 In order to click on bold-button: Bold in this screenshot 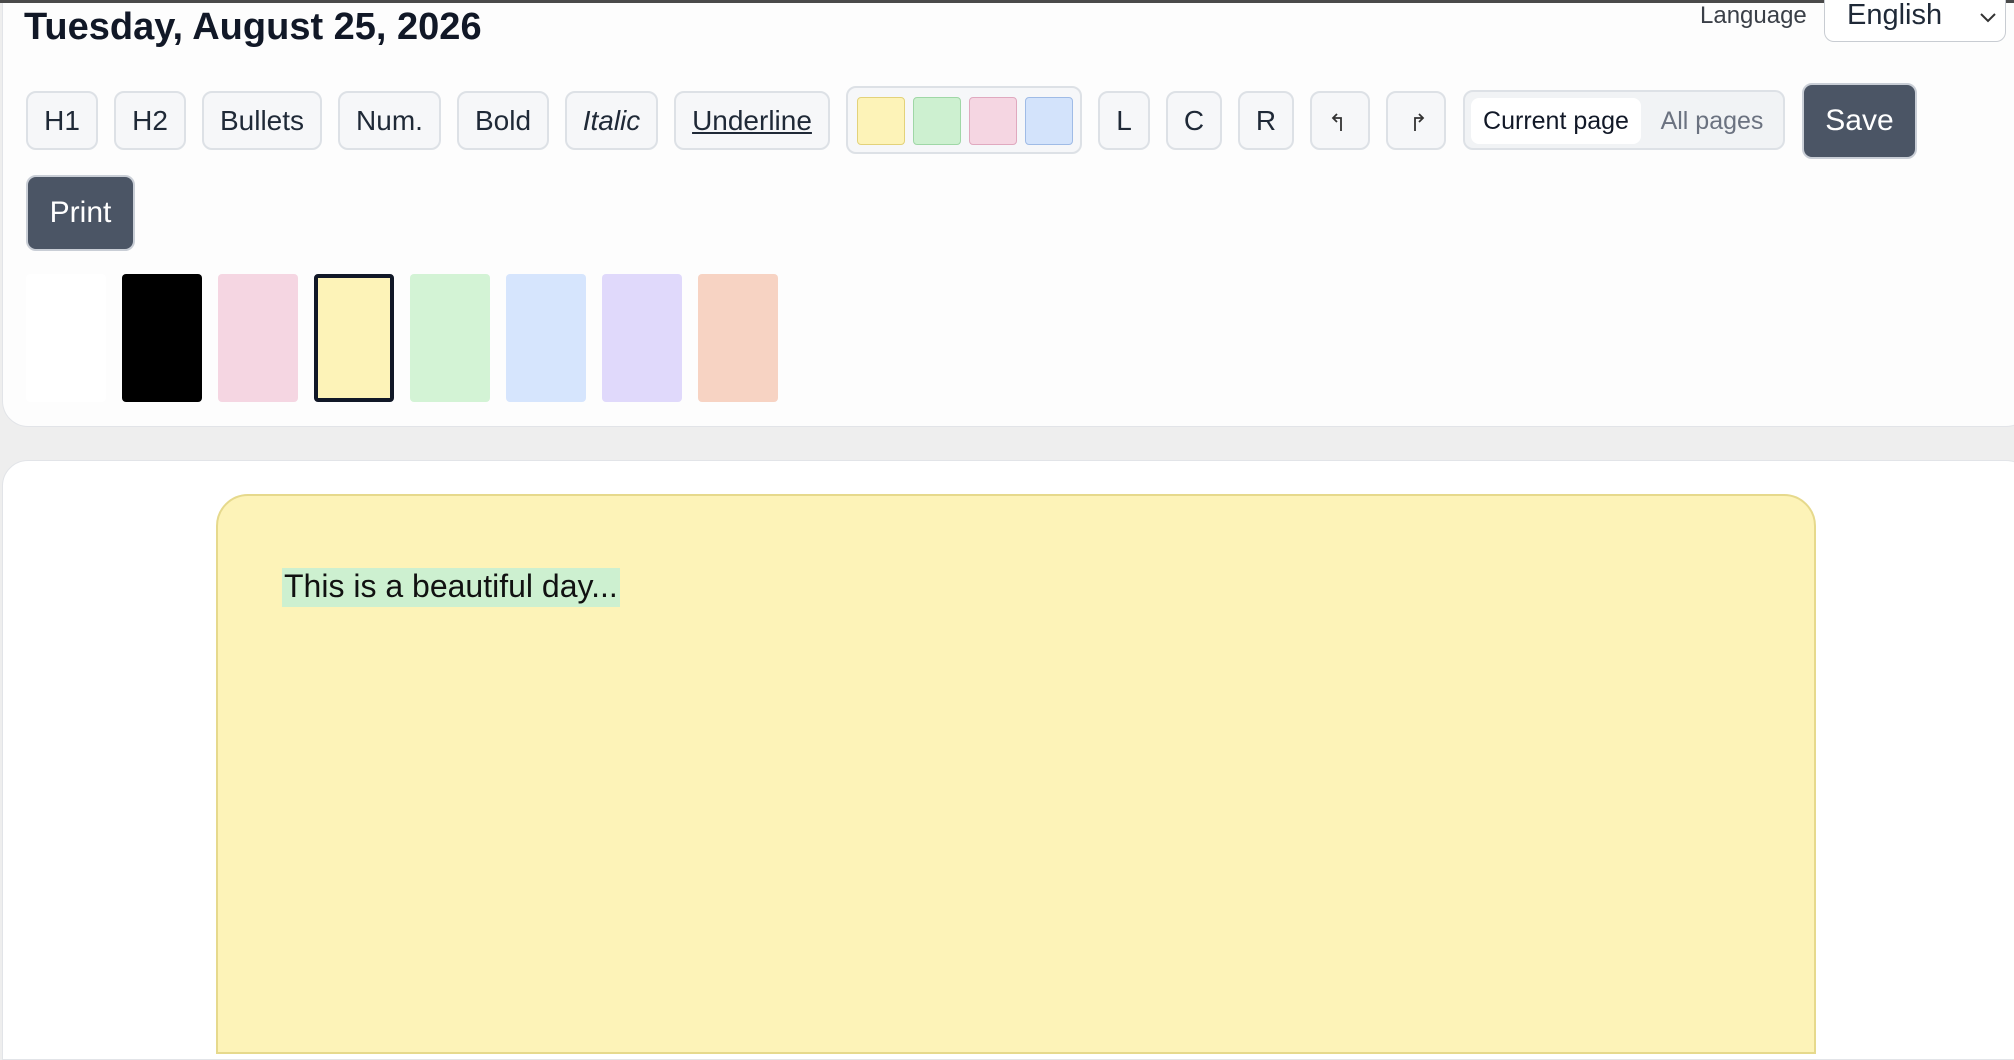, I will do `click(503, 120)`.